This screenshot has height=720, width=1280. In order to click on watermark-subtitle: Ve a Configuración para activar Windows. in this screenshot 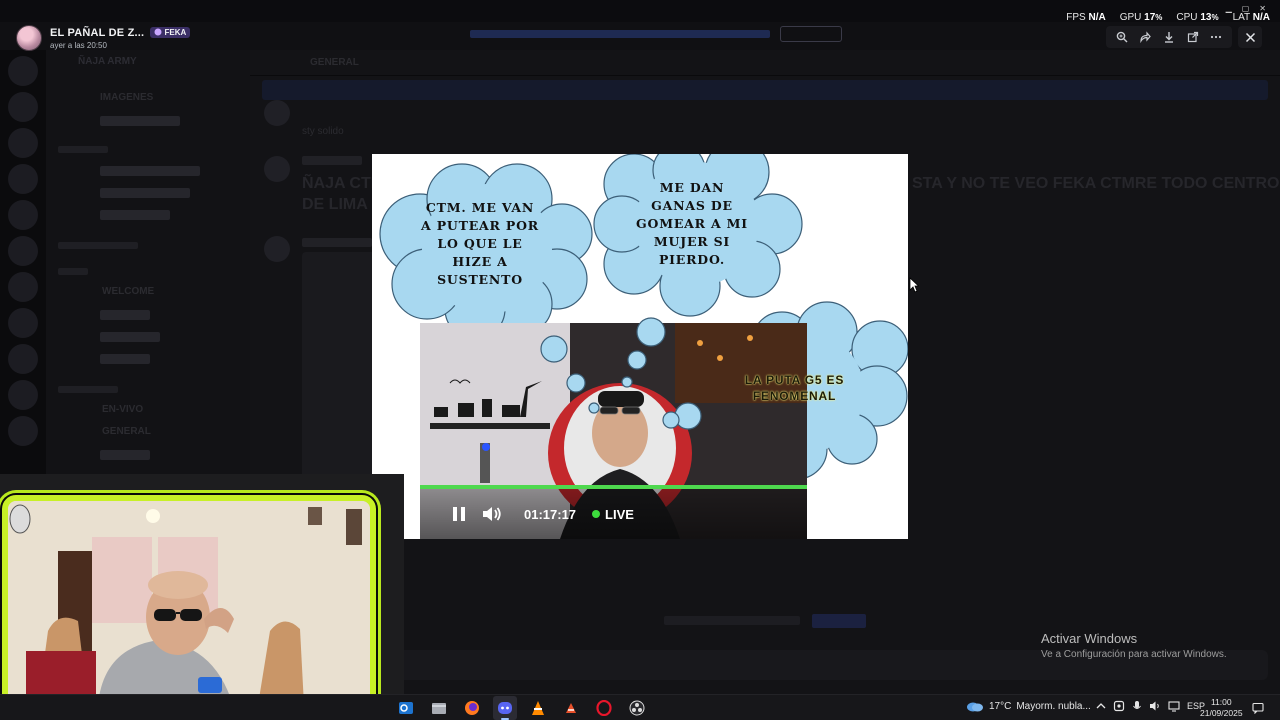, I will do `click(1134, 654)`.